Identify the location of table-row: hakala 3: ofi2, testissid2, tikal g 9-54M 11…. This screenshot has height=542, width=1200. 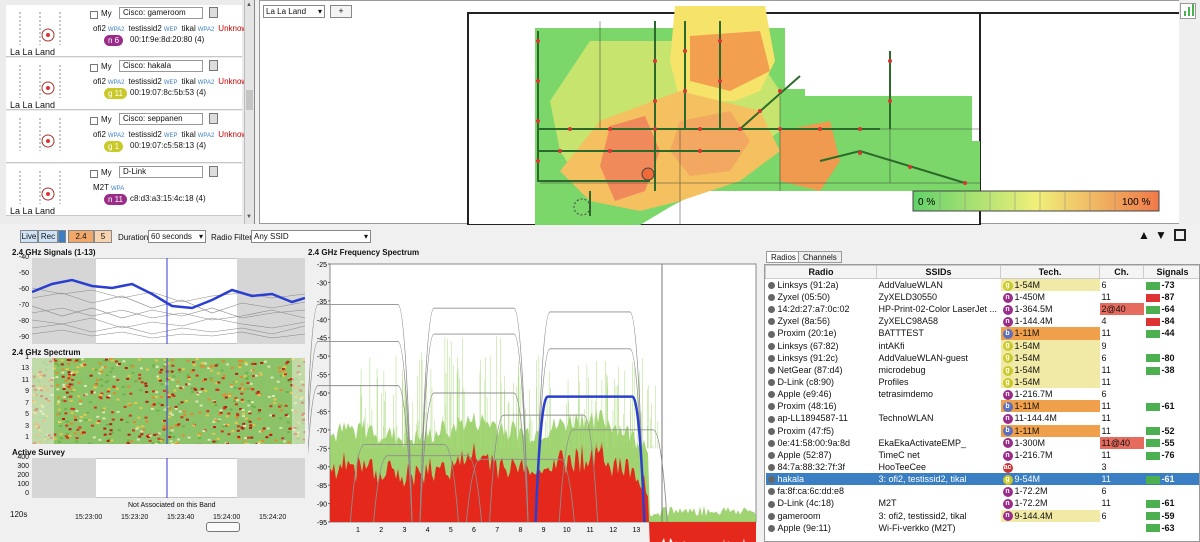
(982, 479).